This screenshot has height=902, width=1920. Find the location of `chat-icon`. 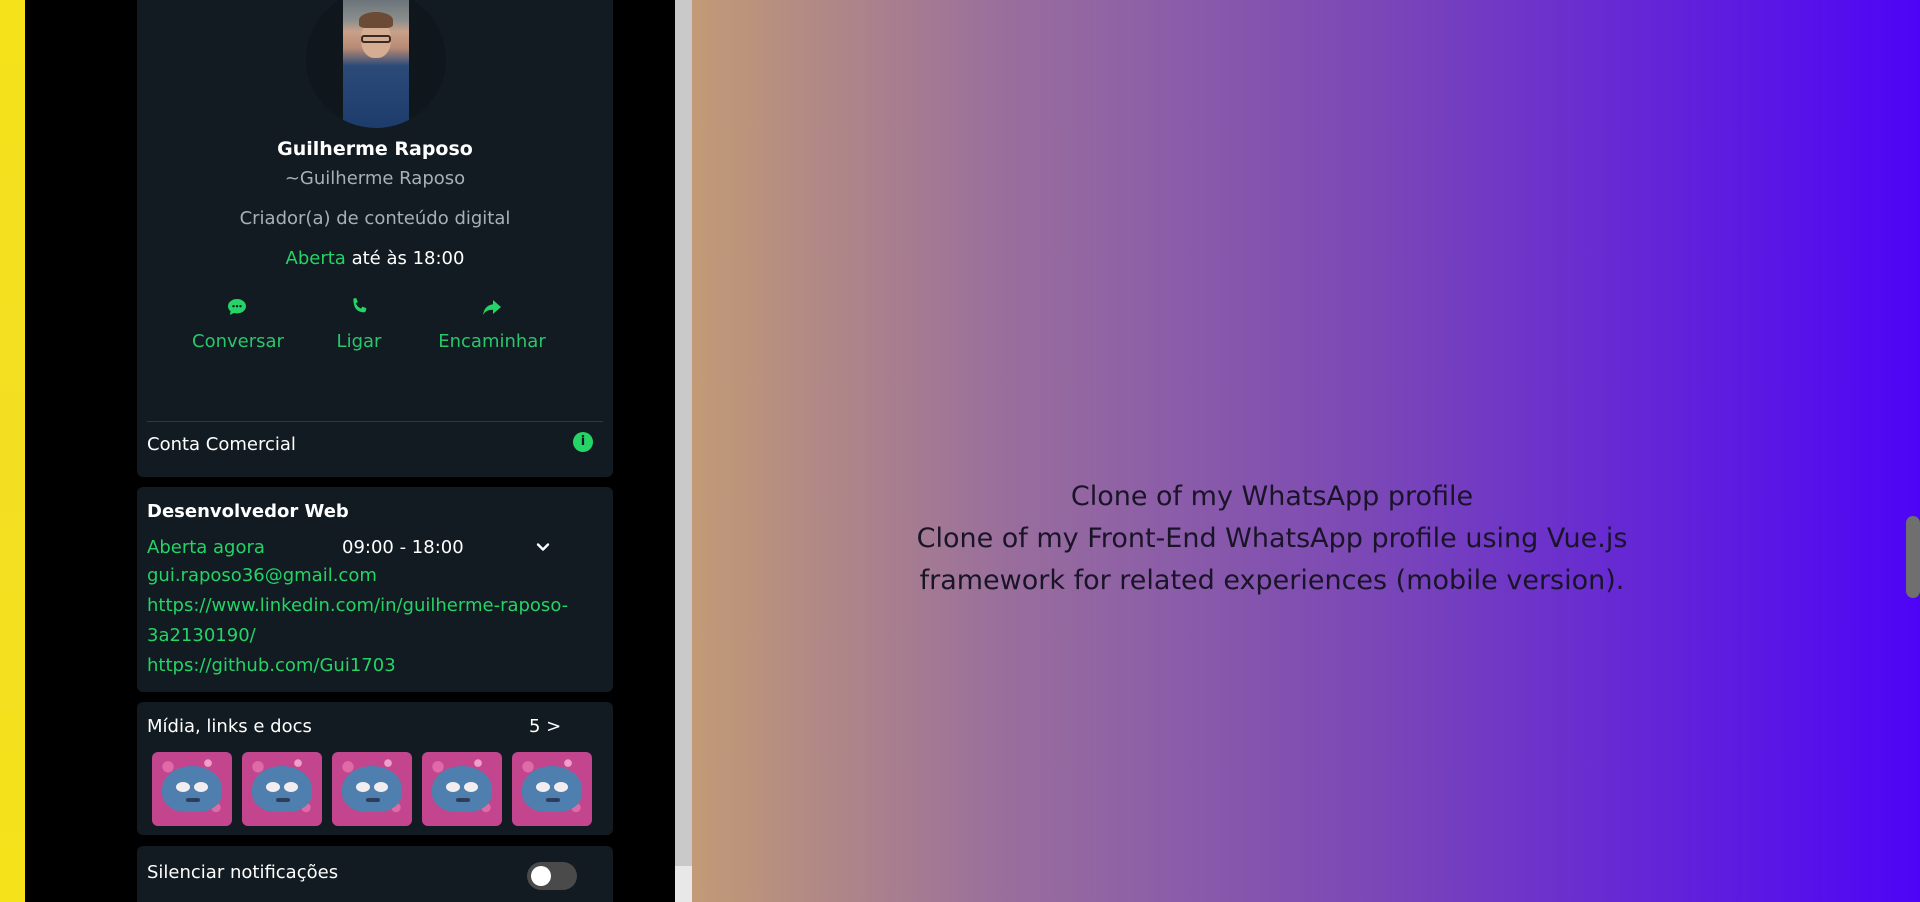

chat-icon is located at coordinates (237, 307).